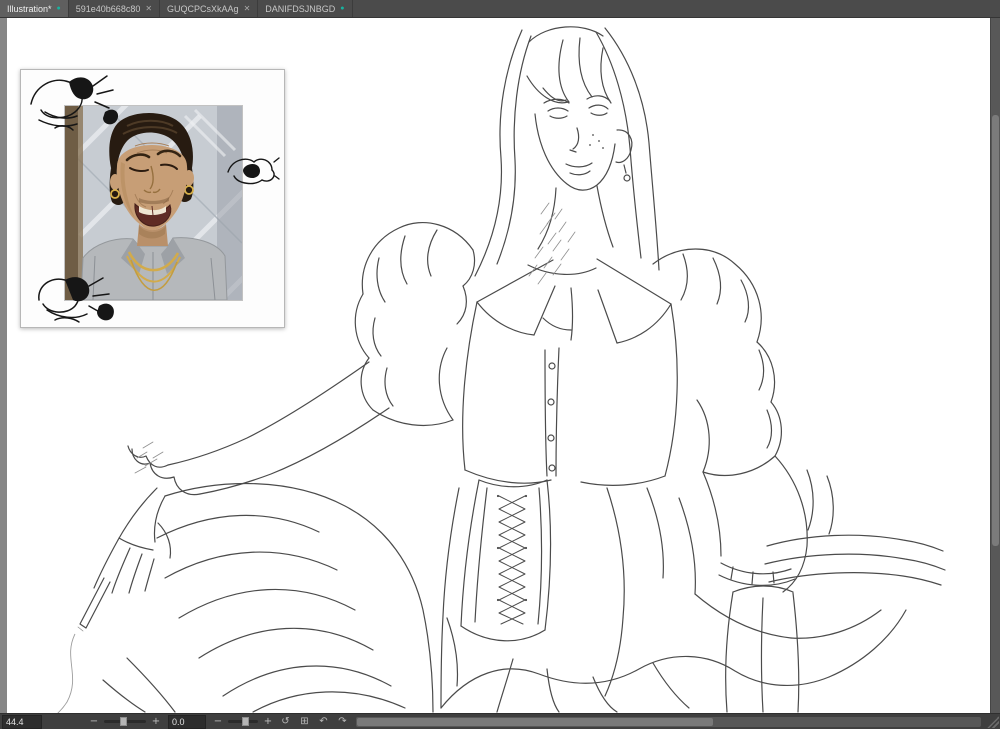  What do you see at coordinates (268, 722) in the screenshot?
I see `rotate-cw-button: +` at bounding box center [268, 722].